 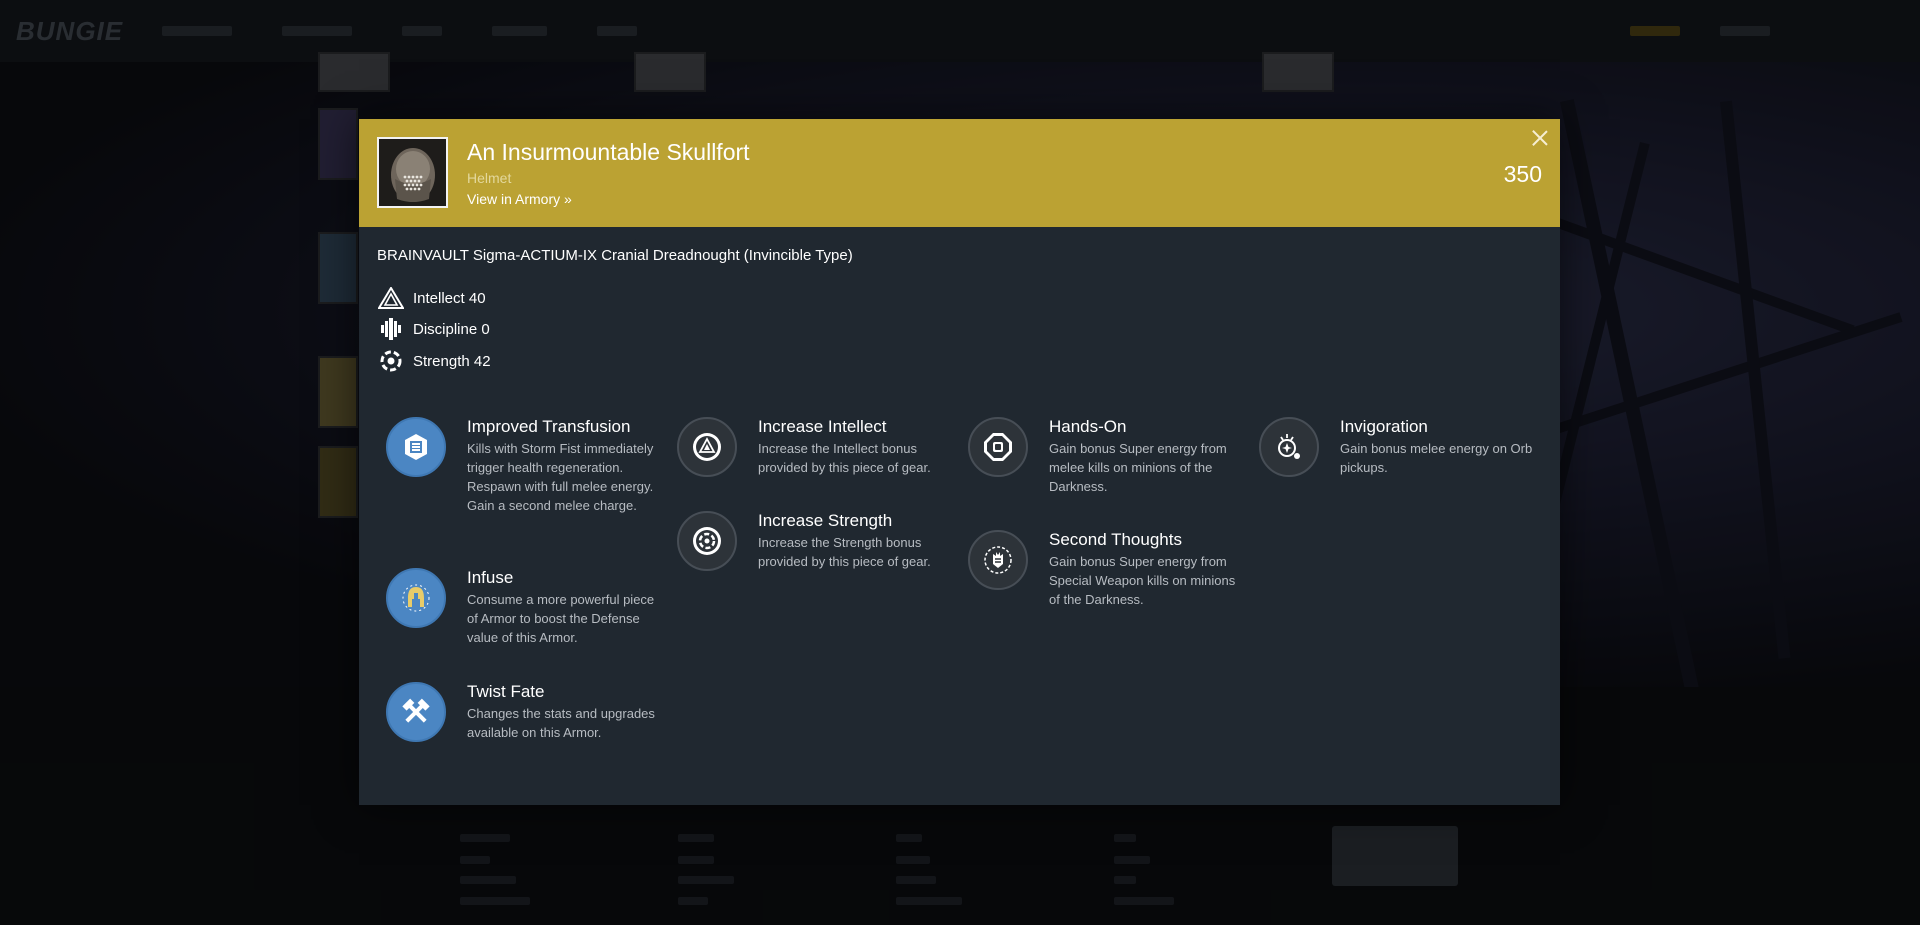 I want to click on stat-label: Strength 42, so click(x=452, y=361).